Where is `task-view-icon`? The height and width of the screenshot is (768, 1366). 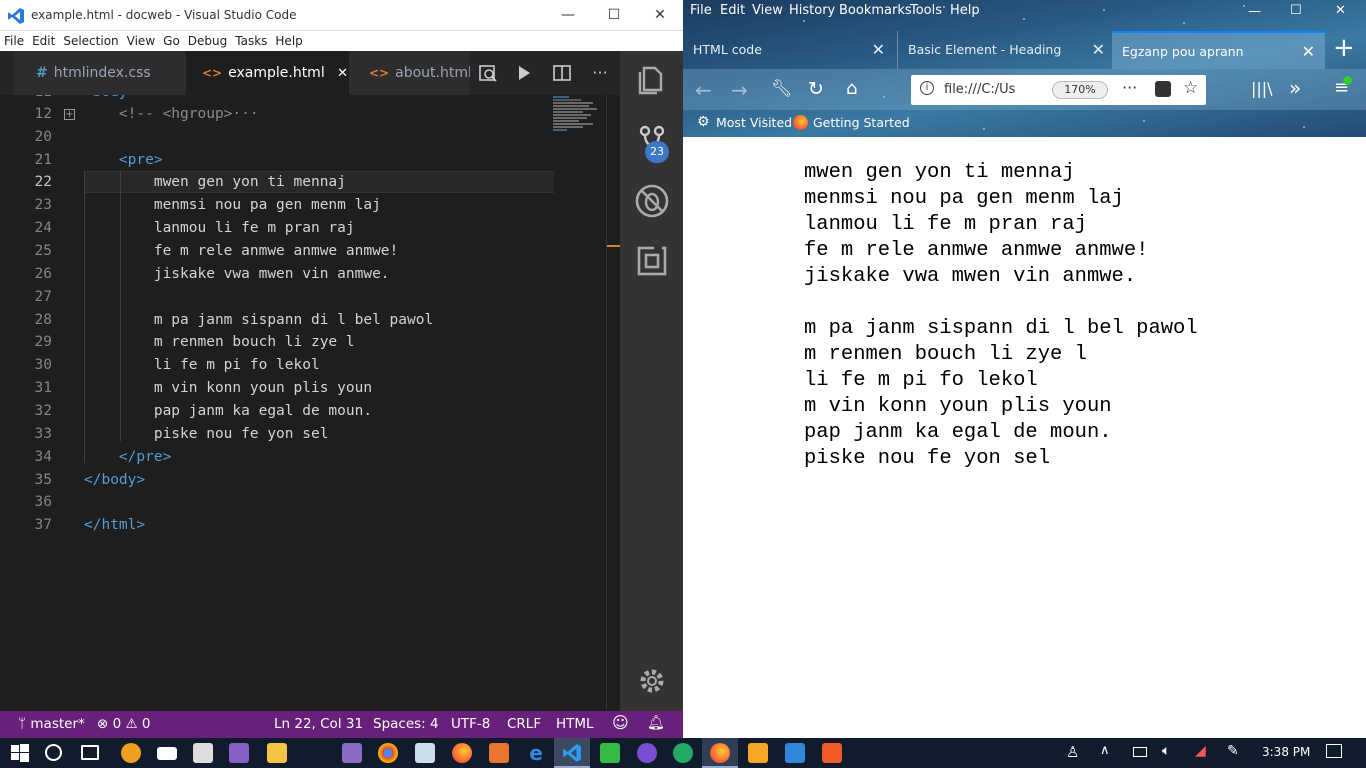 task-view-icon is located at coordinates (90, 752).